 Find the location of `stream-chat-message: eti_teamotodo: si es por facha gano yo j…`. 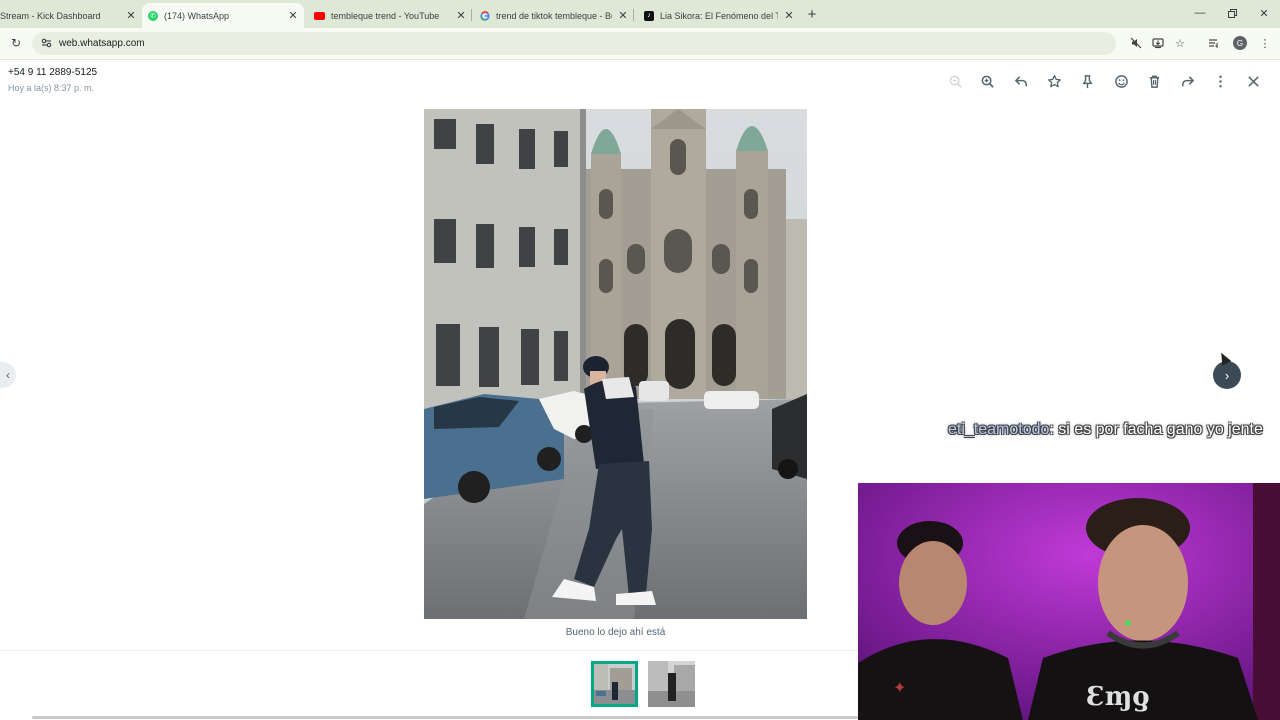

stream-chat-message: eti_teamotodo: si es por facha gano yo j… is located at coordinates (1114, 429).